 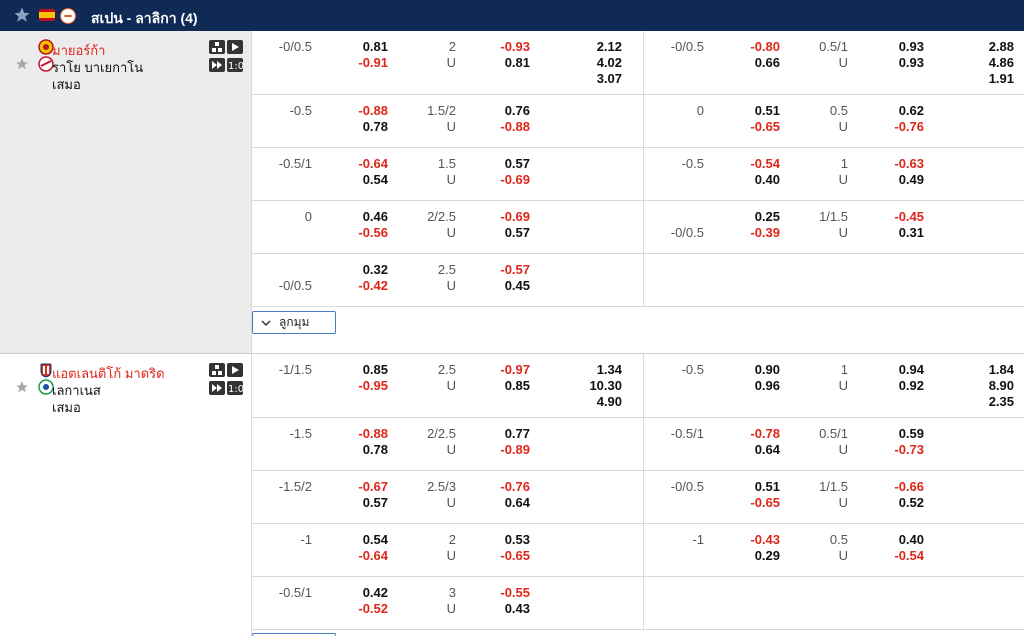 What do you see at coordinates (368, 233) in the screenshot?
I see `odds-value: -0.56` at bounding box center [368, 233].